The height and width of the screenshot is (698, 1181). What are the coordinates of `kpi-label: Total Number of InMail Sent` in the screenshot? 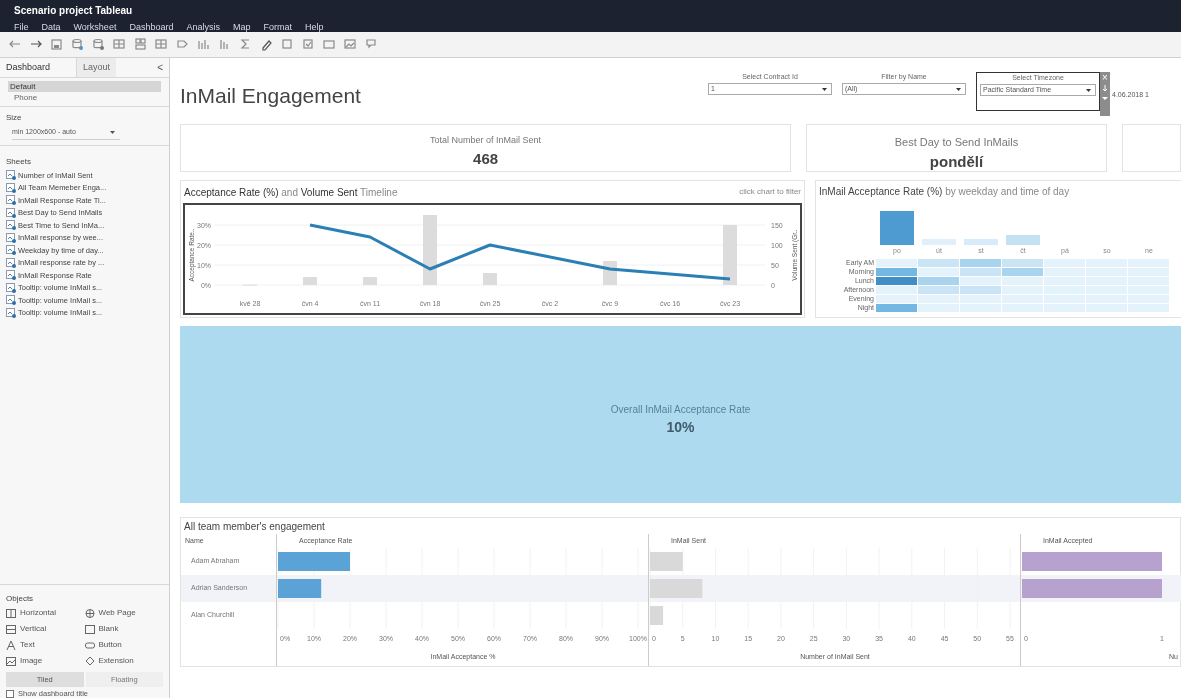 It's located at (486, 140).